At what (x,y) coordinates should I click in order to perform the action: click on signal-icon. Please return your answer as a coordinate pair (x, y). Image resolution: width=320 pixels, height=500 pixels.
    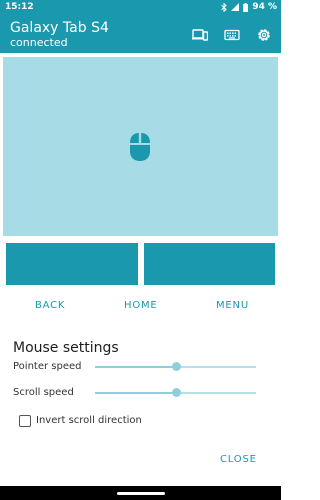
    Looking at the image, I should click on (235, 7).